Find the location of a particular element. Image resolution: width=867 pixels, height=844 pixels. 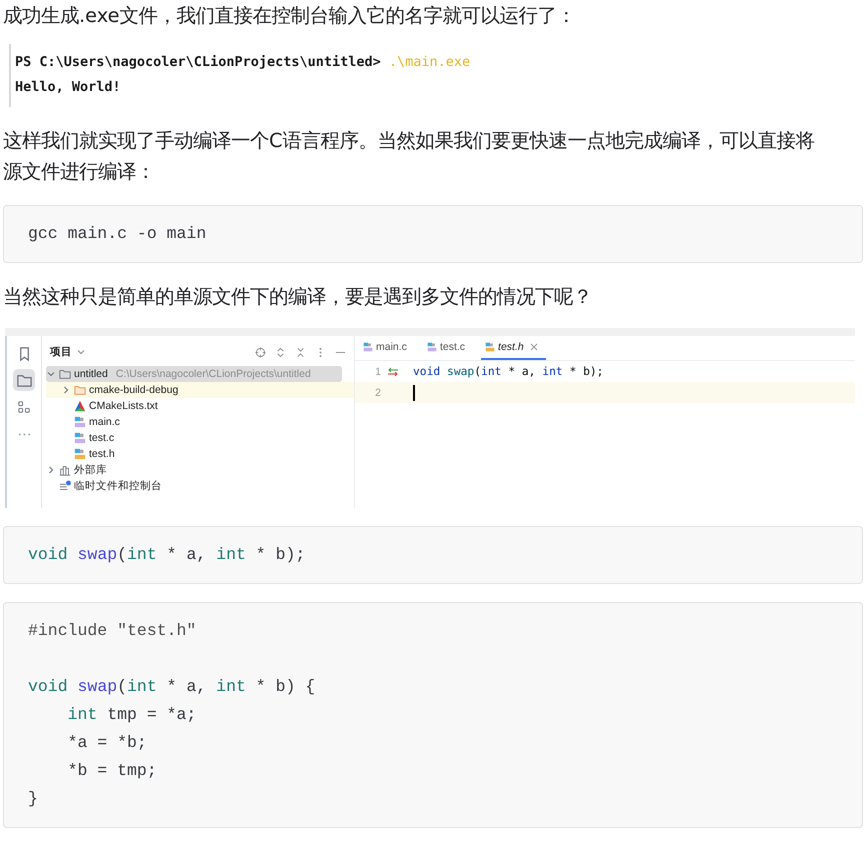

paragraph: 当然这种只是简单的单源文件下的编译，要是遇到多文件的情况下呢？ is located at coordinates (298, 297).